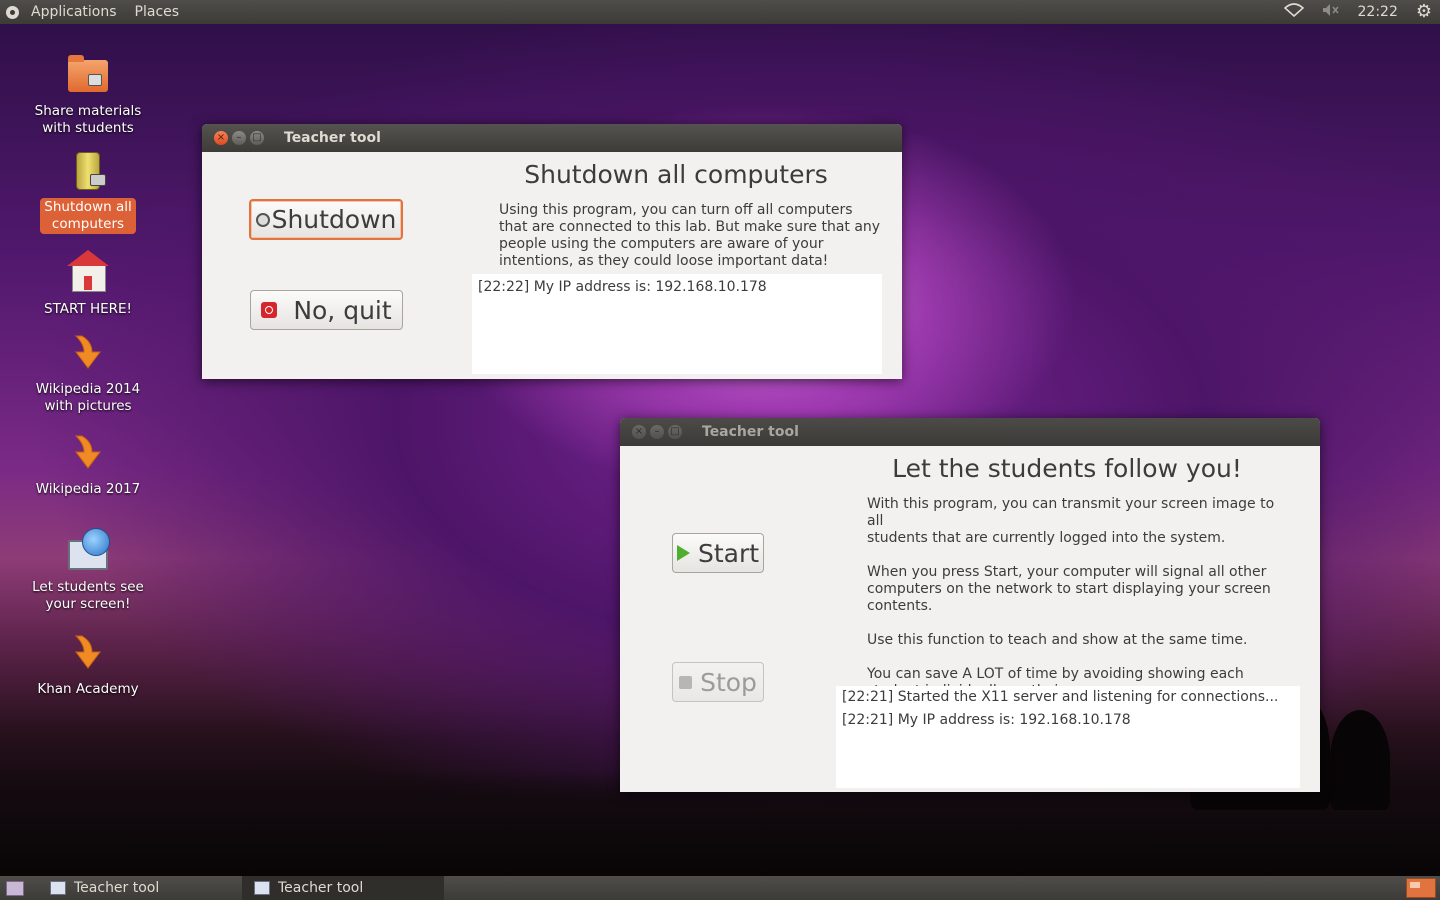  Describe the element at coordinates (88, 489) in the screenshot. I see `desktop-icon-label: Wikipedia 2017` at that location.